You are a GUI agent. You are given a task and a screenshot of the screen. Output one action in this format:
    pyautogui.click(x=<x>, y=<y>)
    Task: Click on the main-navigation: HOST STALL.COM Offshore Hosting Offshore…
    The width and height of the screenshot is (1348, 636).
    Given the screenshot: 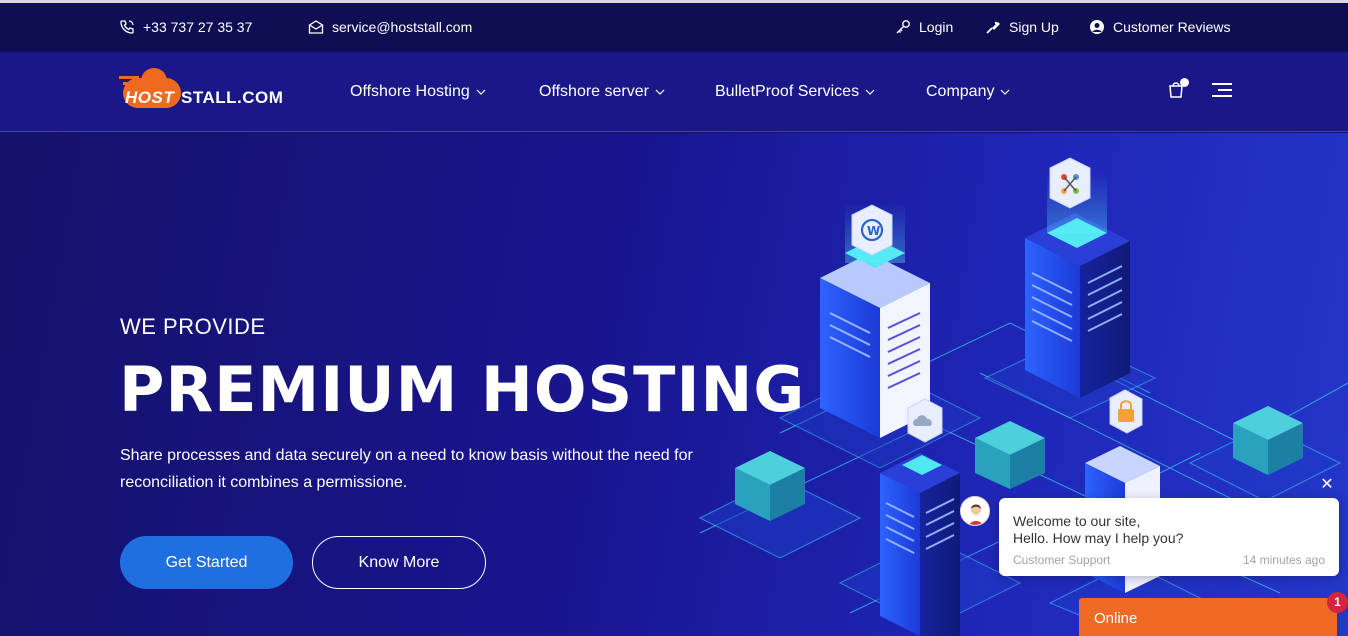 What is the action you would take?
    pyautogui.click(x=674, y=92)
    